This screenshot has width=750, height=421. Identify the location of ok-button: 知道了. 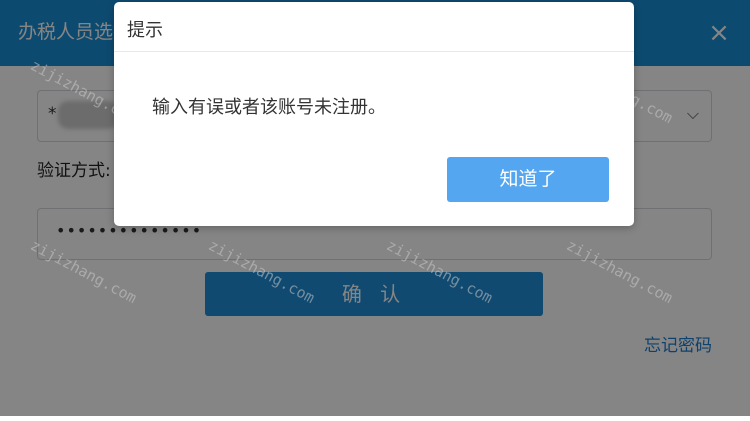
(528, 179).